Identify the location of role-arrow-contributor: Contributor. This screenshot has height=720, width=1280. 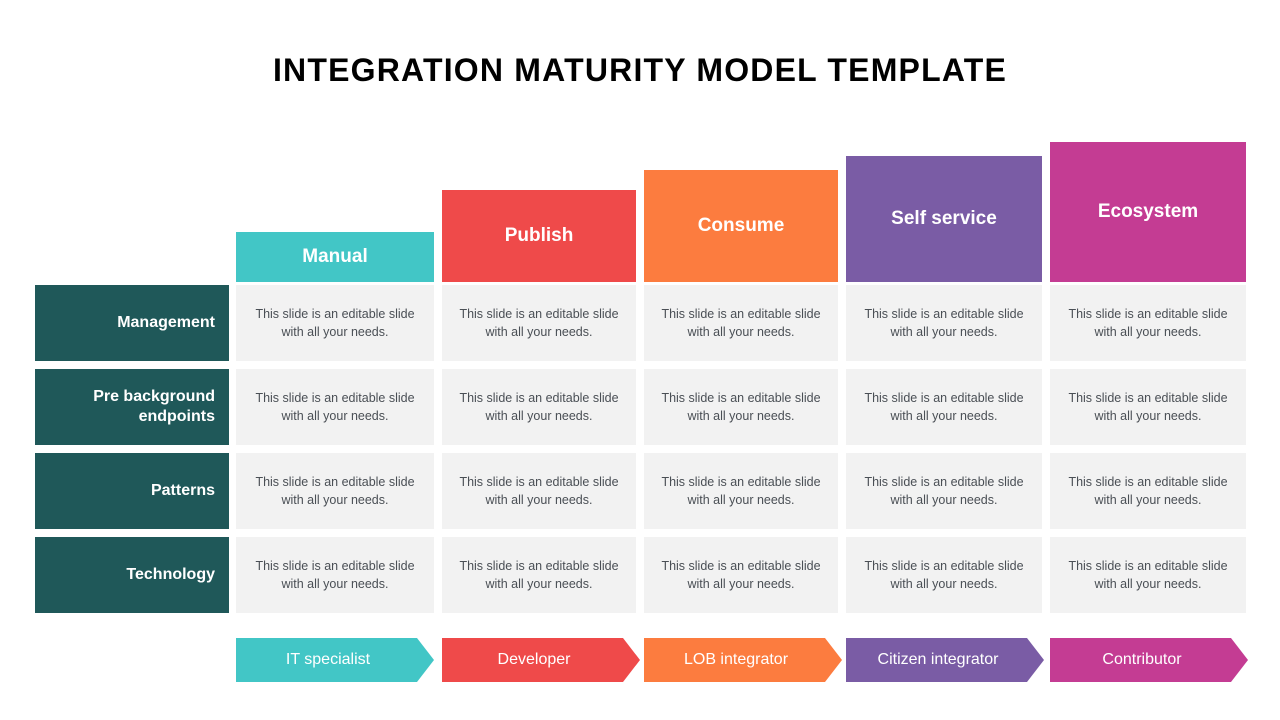
(1149, 660).